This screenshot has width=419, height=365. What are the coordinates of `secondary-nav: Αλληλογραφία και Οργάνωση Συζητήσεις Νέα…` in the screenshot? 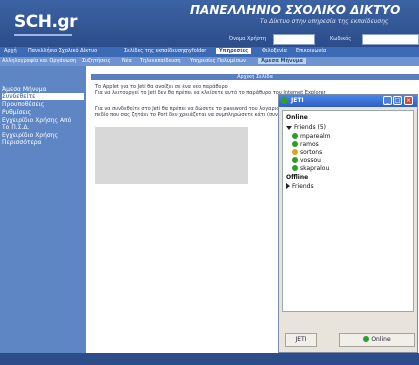 It's located at (209, 61).